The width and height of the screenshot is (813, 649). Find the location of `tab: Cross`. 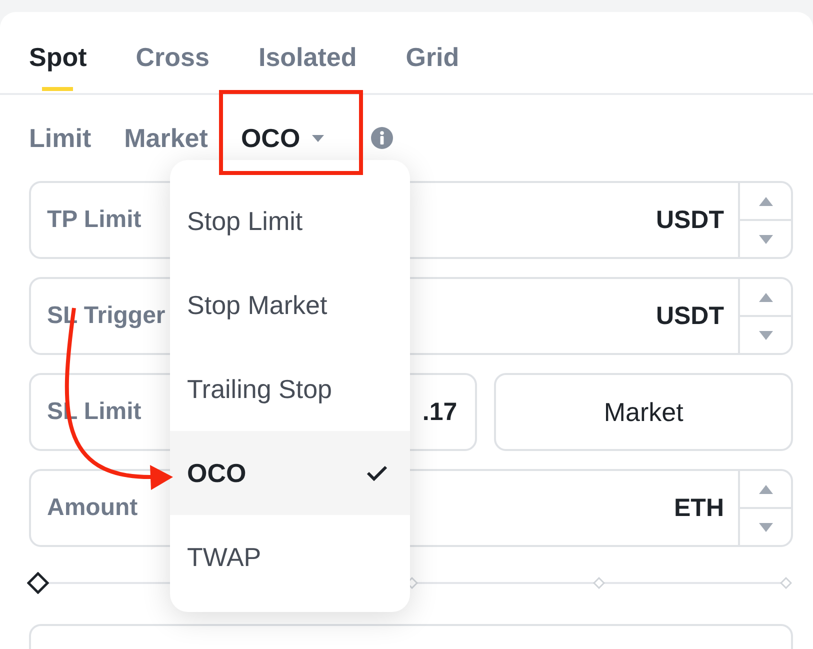

tab: Cross is located at coordinates (173, 52).